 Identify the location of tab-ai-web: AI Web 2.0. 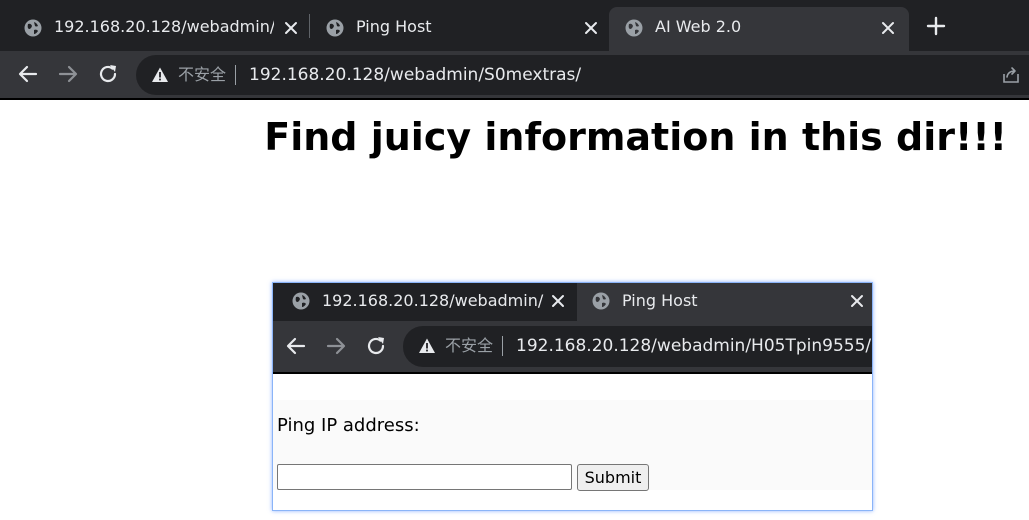
(759, 29).